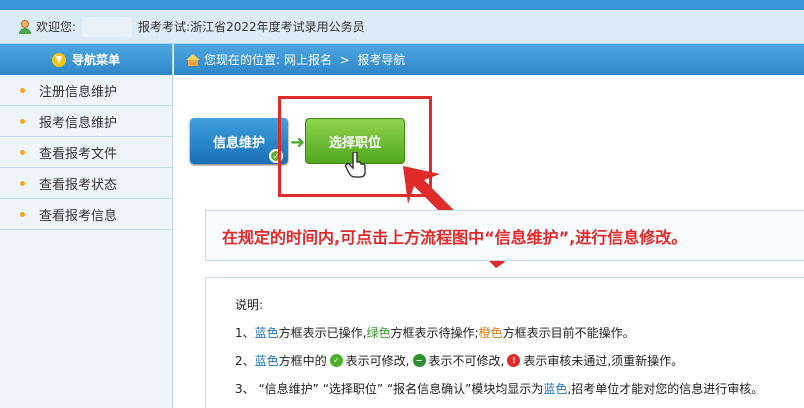 The image size is (804, 408). What do you see at coordinates (302, 360) in the screenshot?
I see `explain-text: 方框中的` at bounding box center [302, 360].